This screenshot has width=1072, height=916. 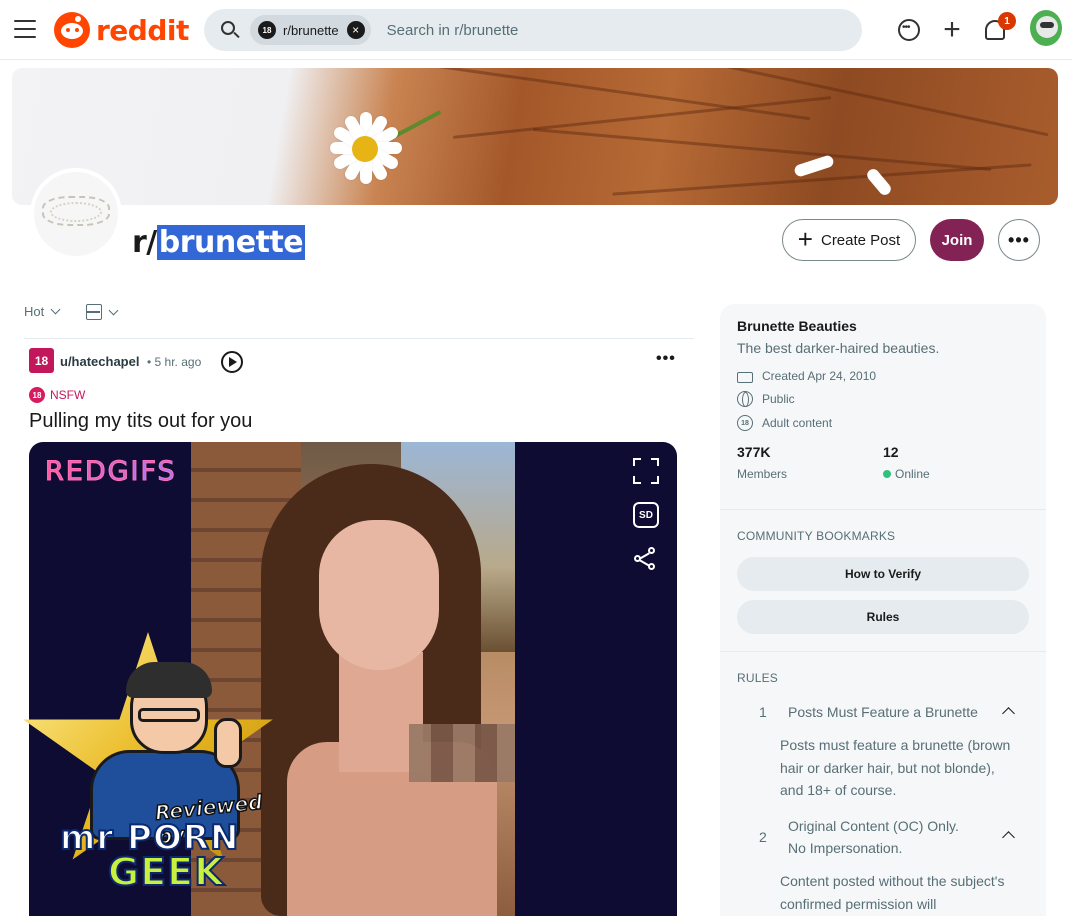 I want to click on post-overflow-menu-button: •••, so click(x=666, y=359).